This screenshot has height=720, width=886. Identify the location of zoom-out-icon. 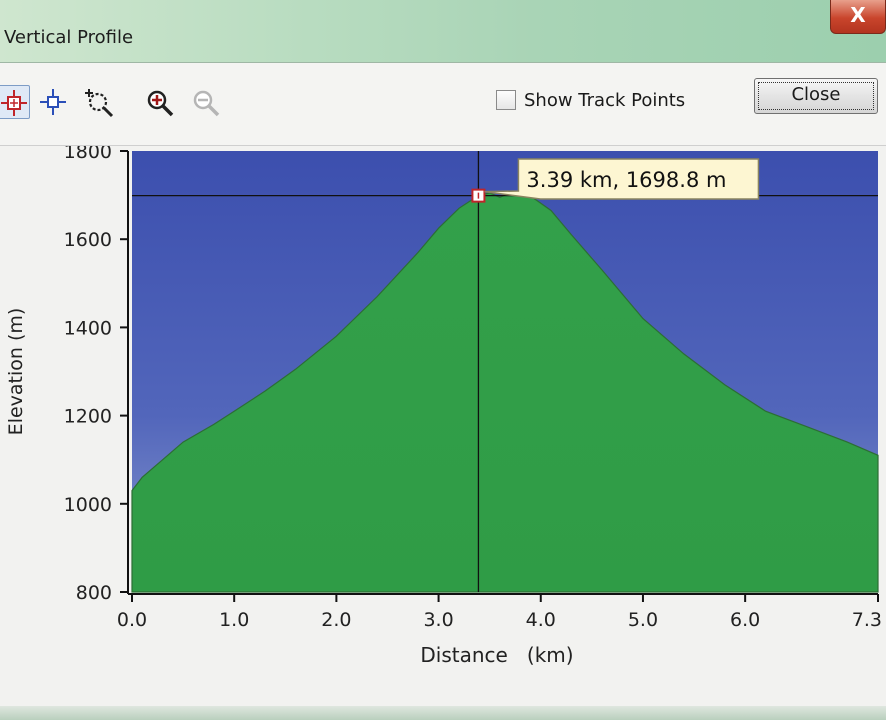
(206, 103).